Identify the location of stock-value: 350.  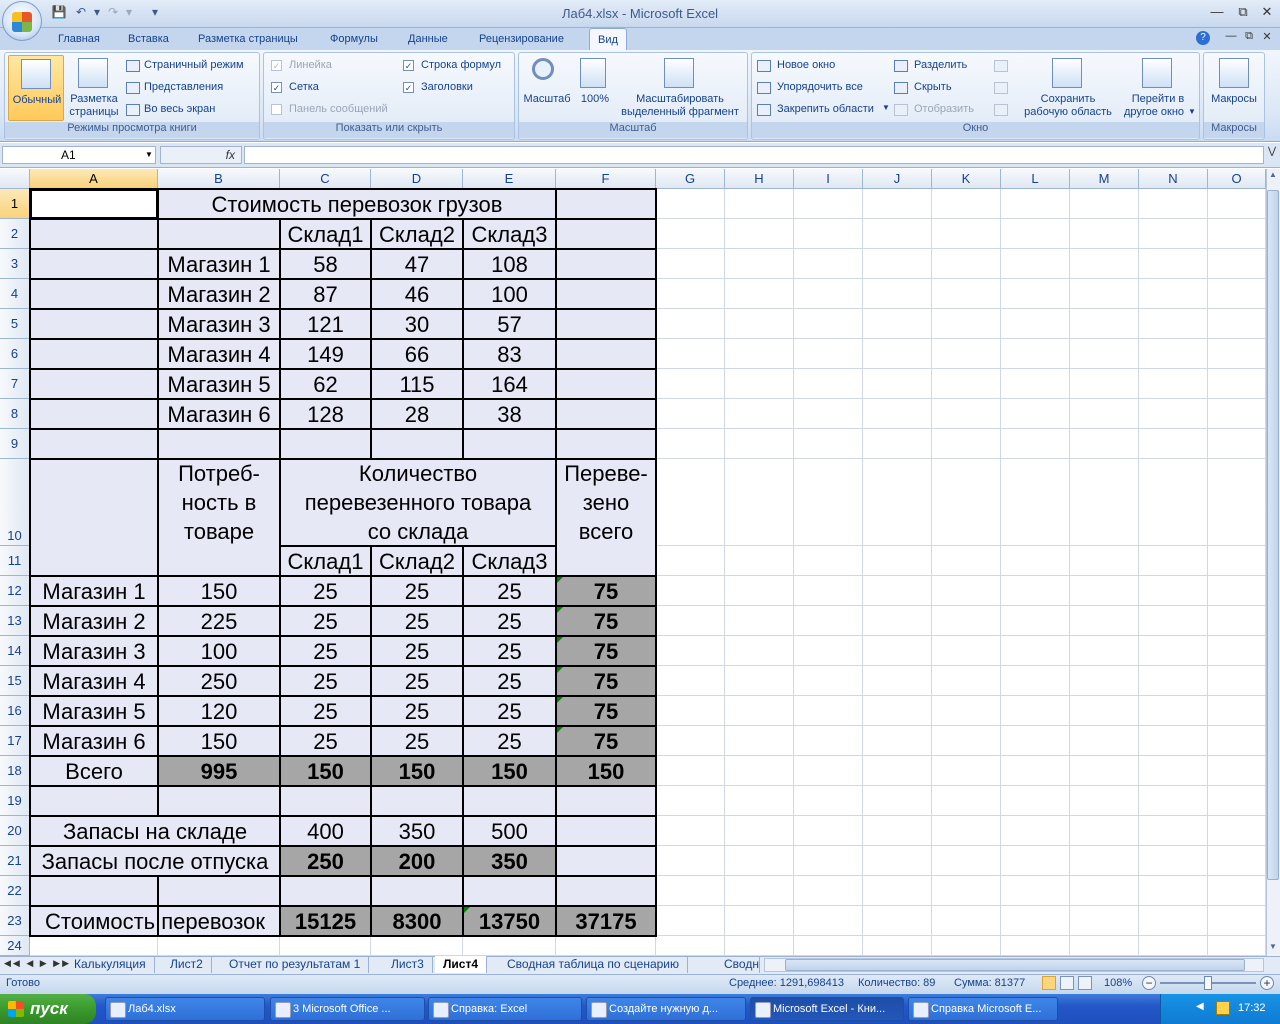
(417, 831).